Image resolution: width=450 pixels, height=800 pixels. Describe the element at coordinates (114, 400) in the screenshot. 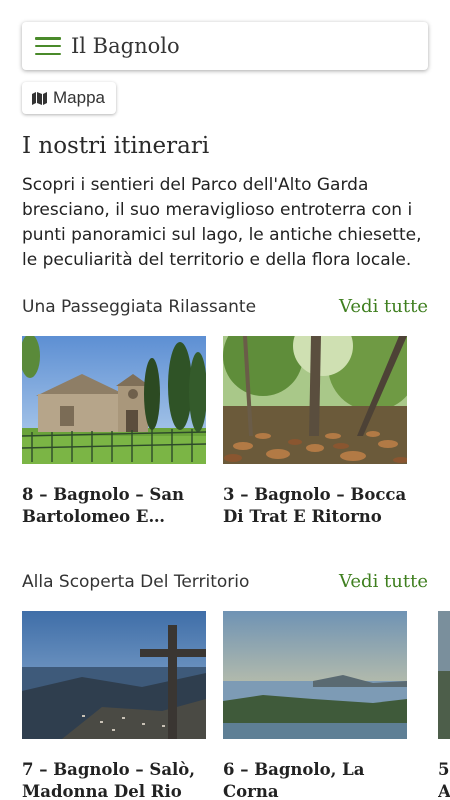

I see `itinerary-image-church` at that location.